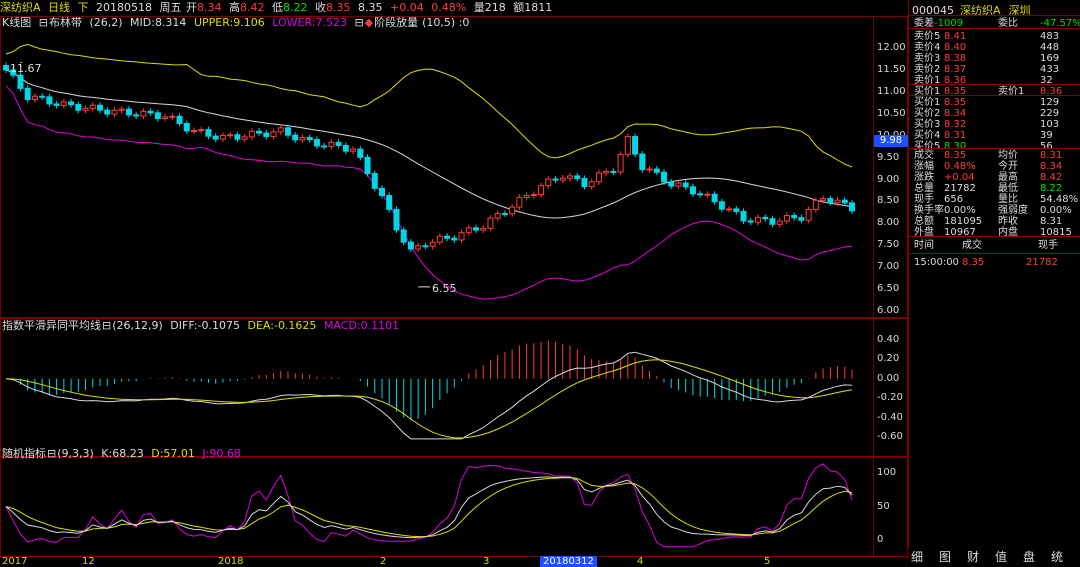 The width and height of the screenshot is (1080, 567). What do you see at coordinates (888, 267) in the screenshot?
I see `kline-y-tick: 7.00` at bounding box center [888, 267].